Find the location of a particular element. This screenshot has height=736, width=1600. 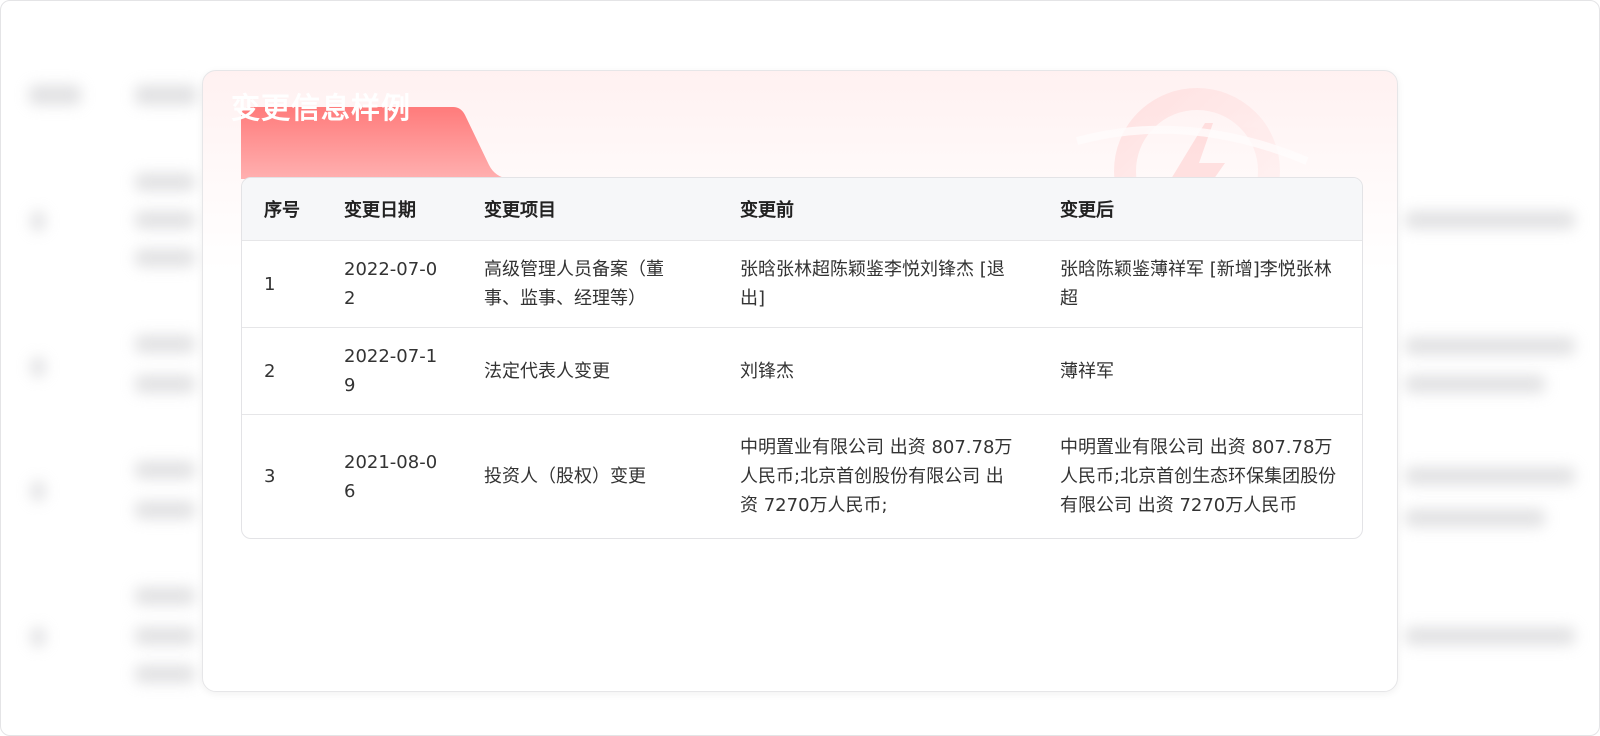

cell-change-date: 2022-07-19 is located at coordinates (392, 371).